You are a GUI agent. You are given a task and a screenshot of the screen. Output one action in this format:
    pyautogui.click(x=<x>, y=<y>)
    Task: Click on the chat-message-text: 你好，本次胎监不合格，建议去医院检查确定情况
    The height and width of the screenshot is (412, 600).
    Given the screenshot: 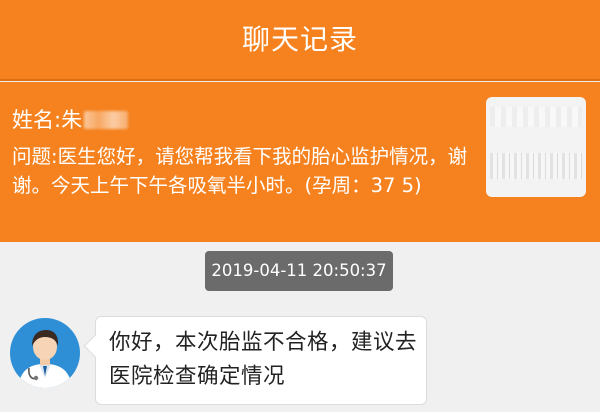 What is the action you would take?
    pyautogui.click(x=263, y=359)
    